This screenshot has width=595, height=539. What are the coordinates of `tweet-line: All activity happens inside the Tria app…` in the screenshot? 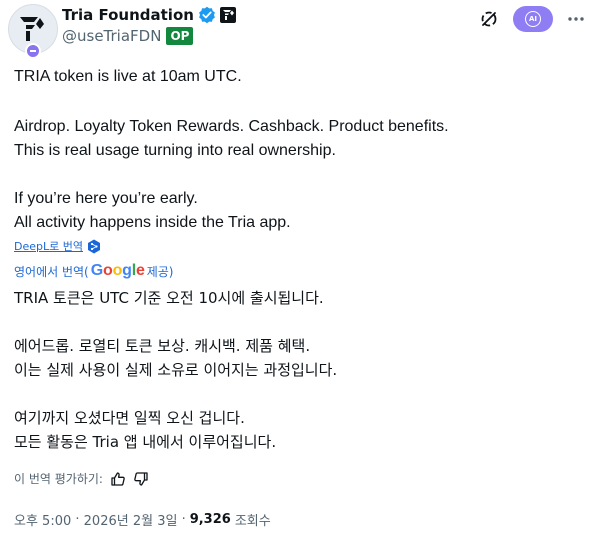 It's located at (152, 222).